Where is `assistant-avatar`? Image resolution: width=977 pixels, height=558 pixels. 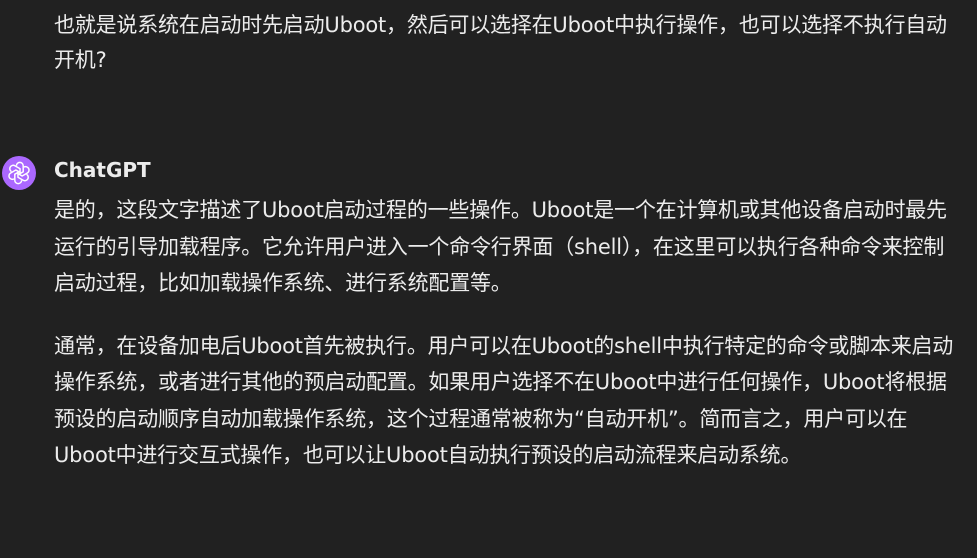
assistant-avatar is located at coordinates (19, 173).